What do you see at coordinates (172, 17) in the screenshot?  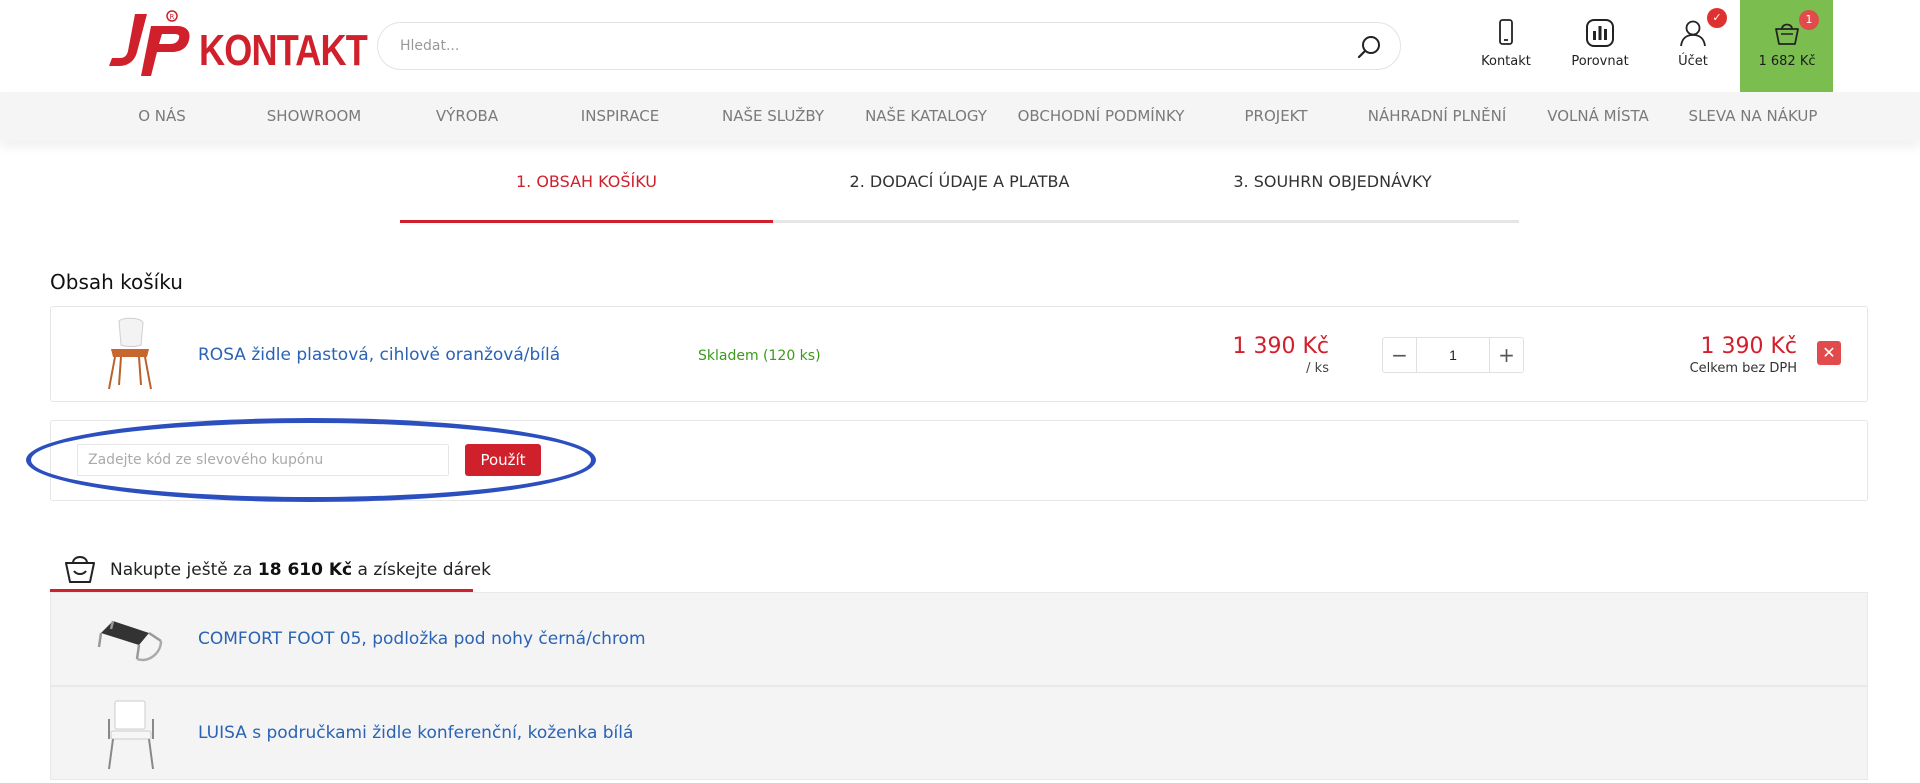 I see `svg-text: R` at bounding box center [172, 17].